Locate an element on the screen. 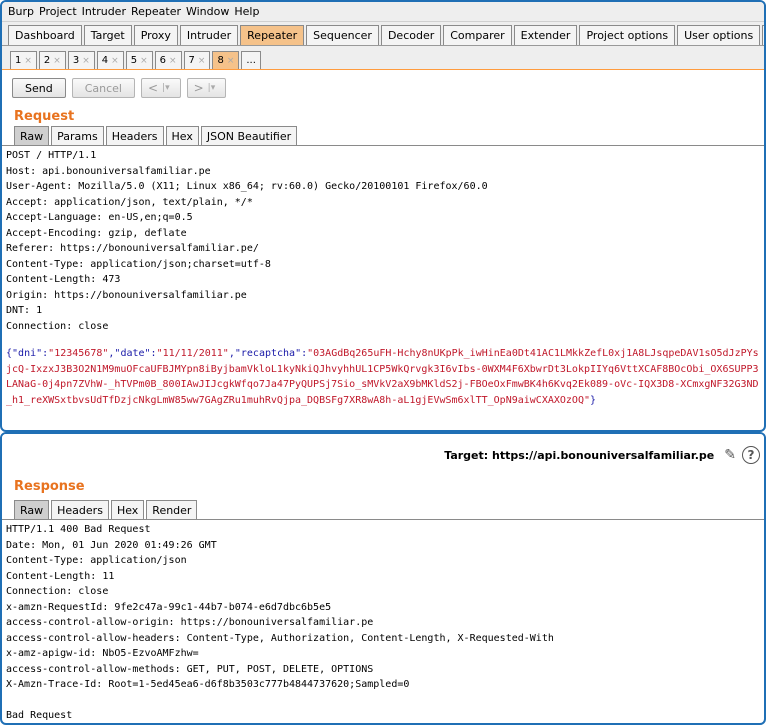 Image resolution: width=766 pixels, height=725 pixels. repeater-tab-3: 3 × is located at coordinates (81, 60).